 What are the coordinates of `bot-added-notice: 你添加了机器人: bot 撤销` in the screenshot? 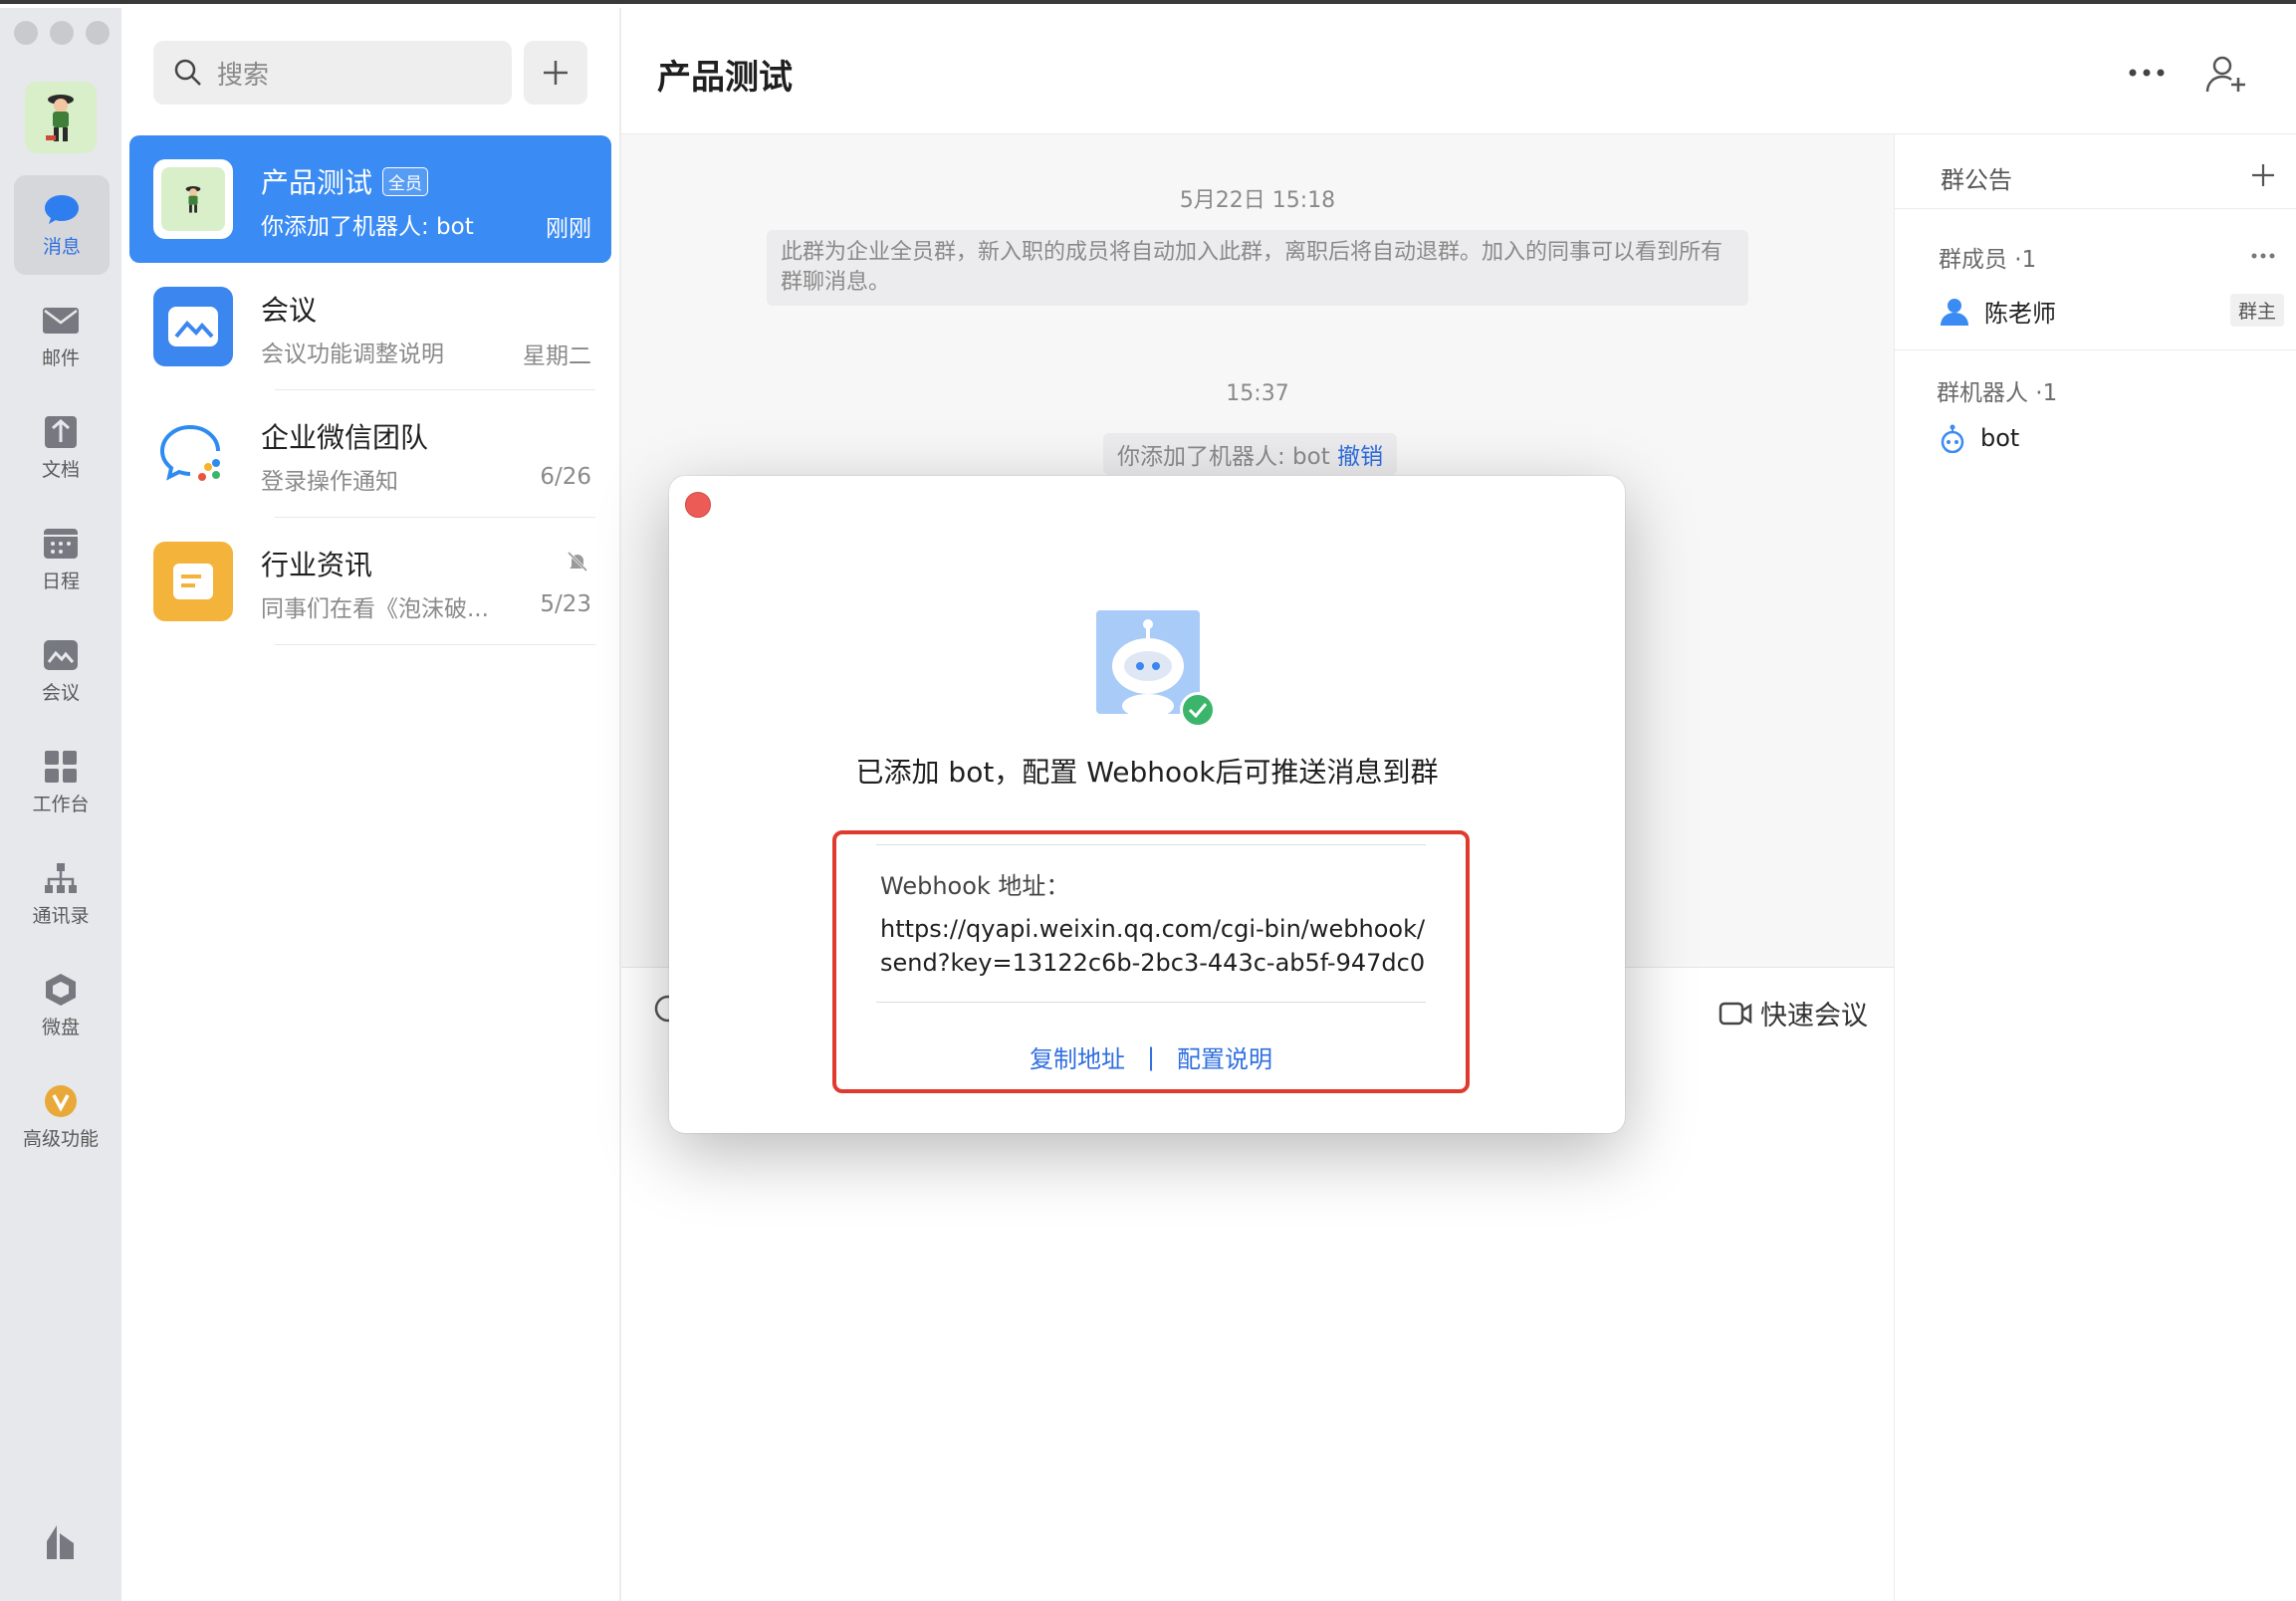 It's located at (1250, 454).